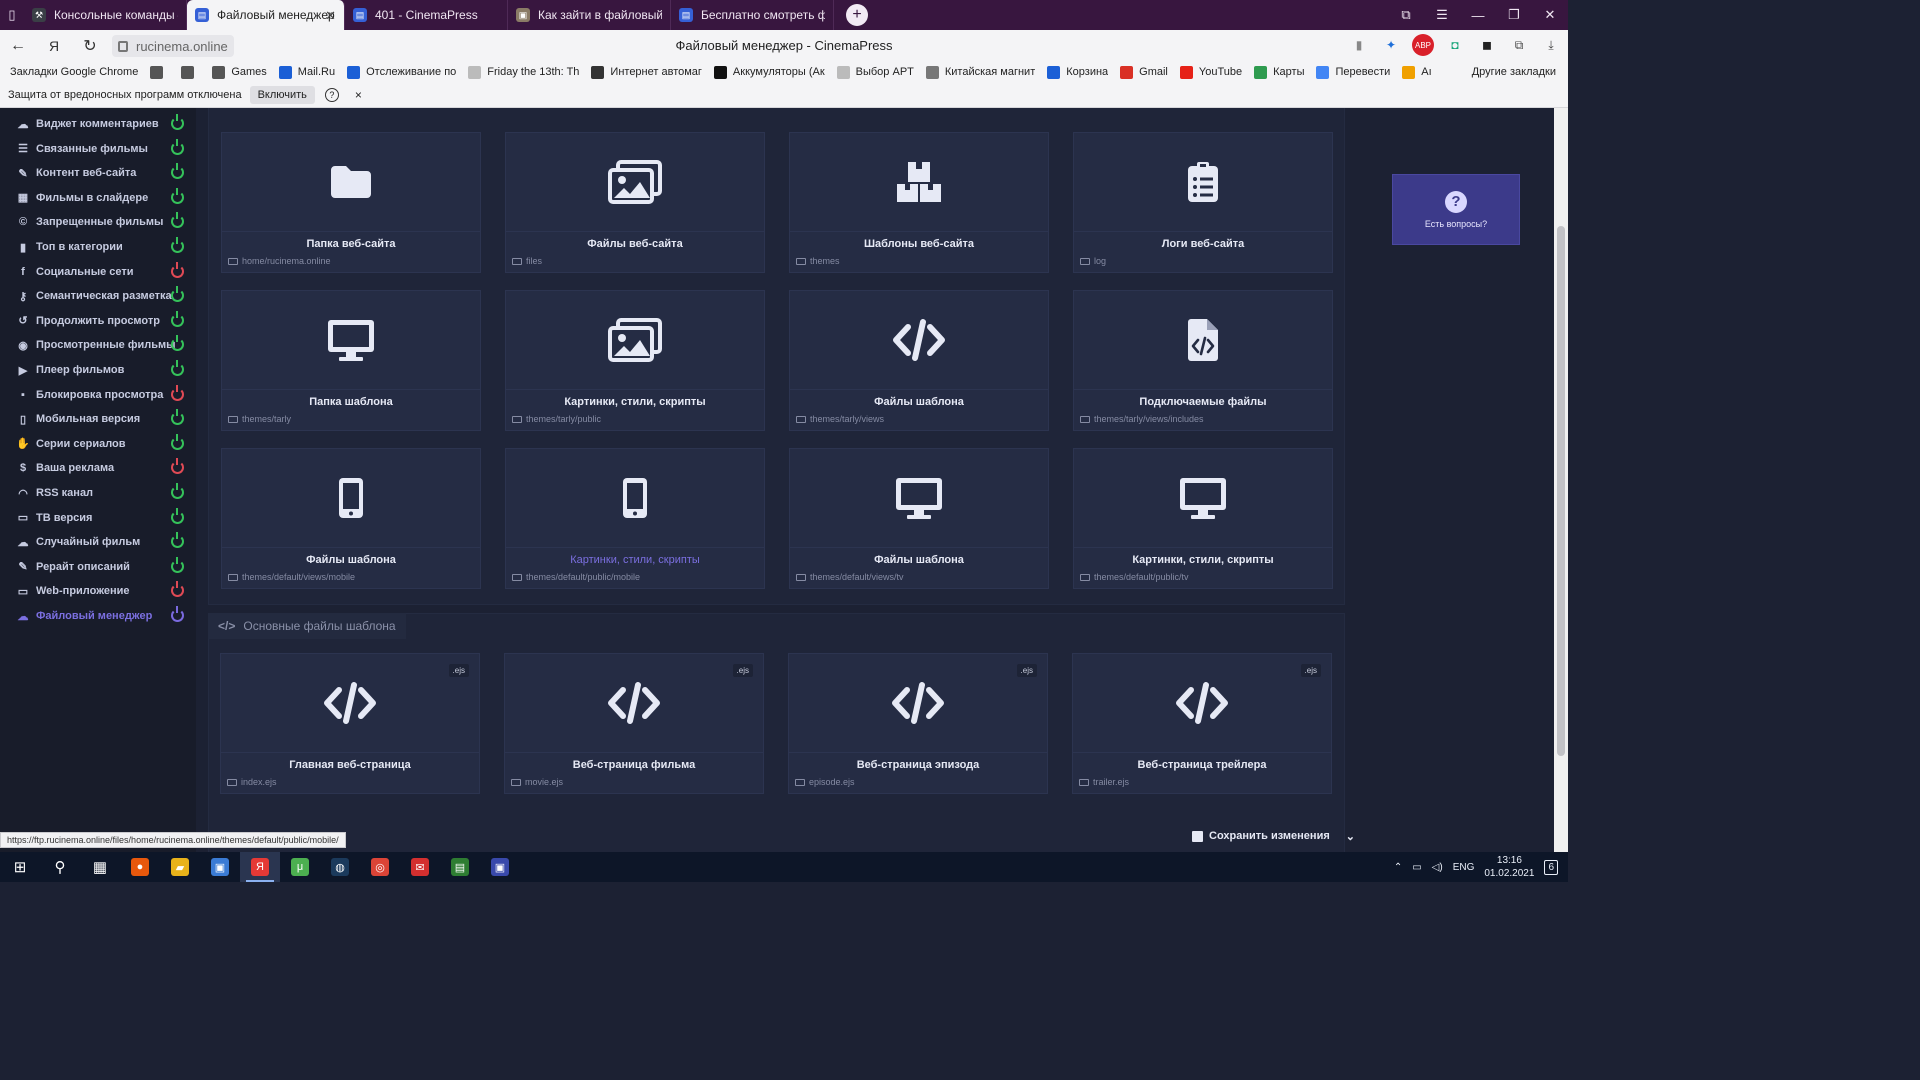 The image size is (1920, 1080). Describe the element at coordinates (300, 867) in the screenshot. I see `utorrent-icon: μ` at that location.